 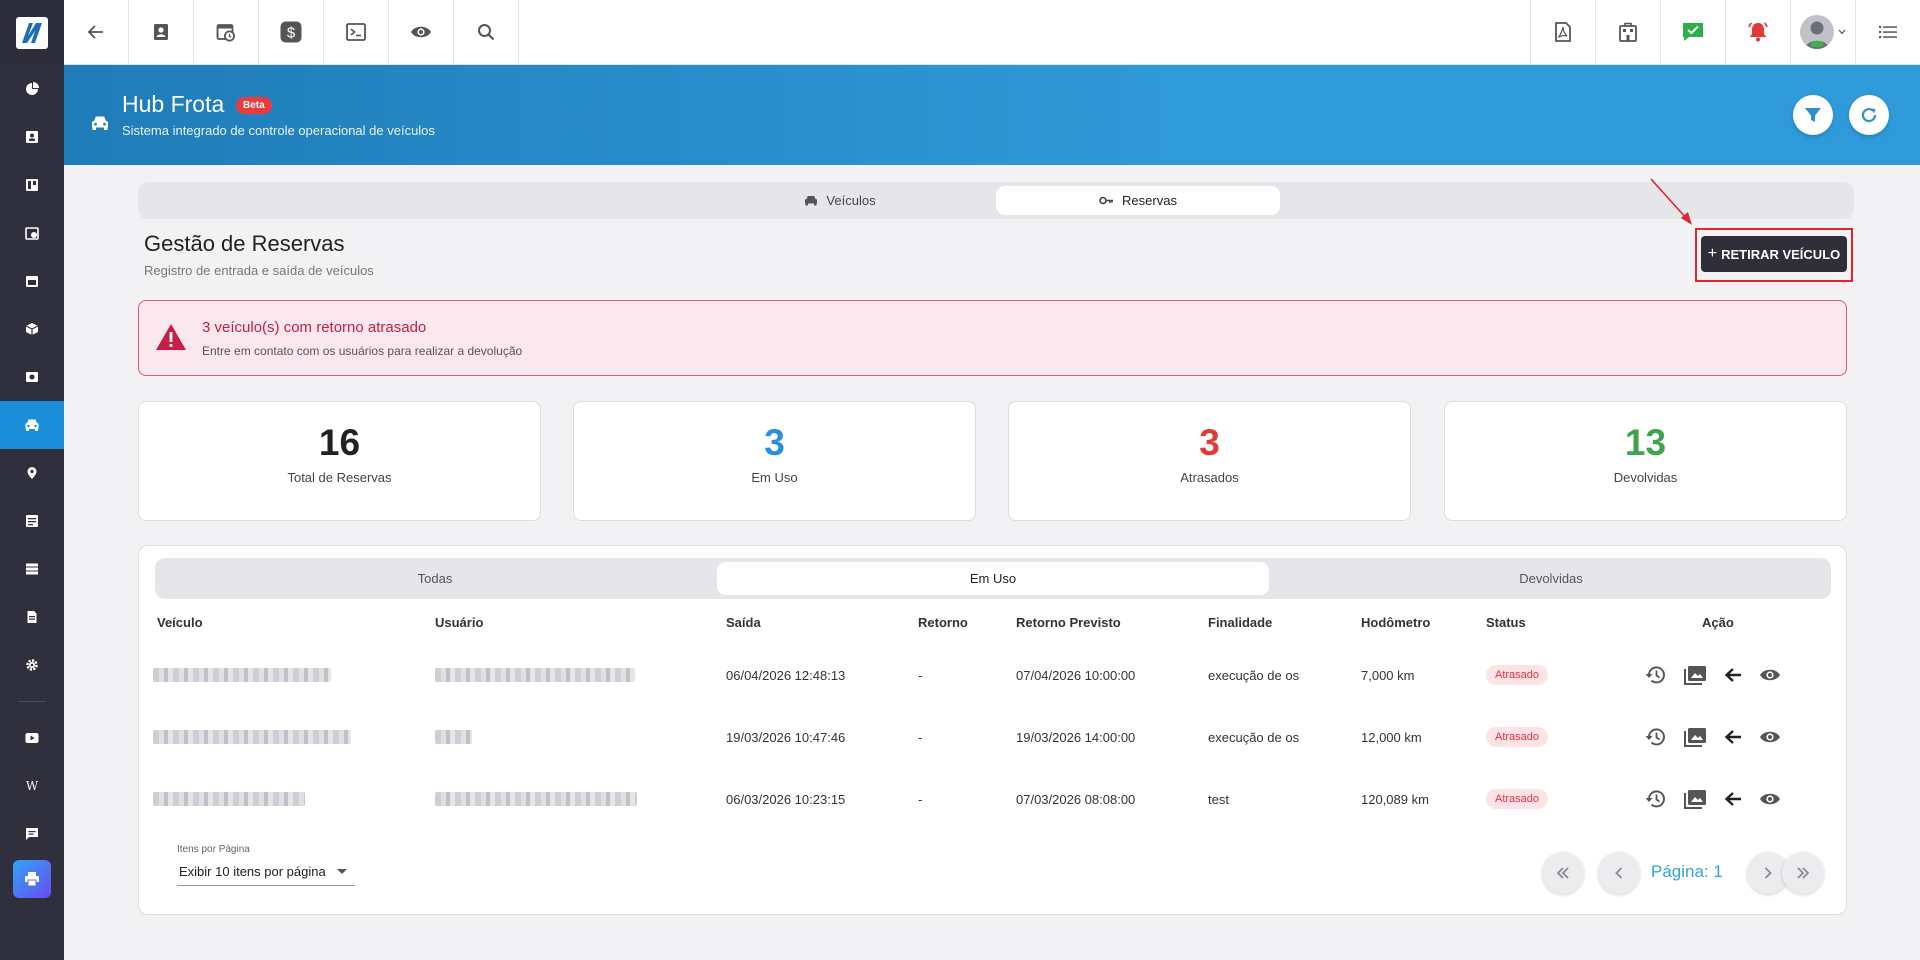 I want to click on sidebar-item-finance, so click(x=32, y=377).